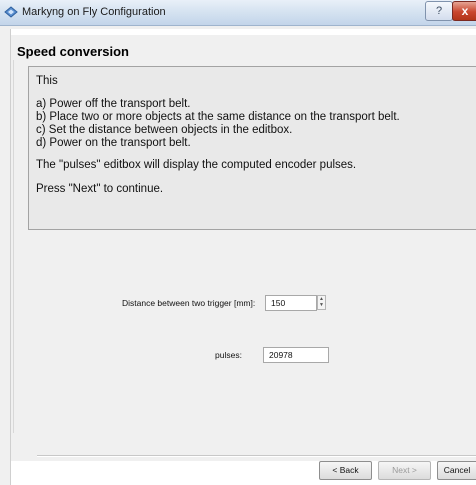 This screenshot has height=485, width=476. Describe the element at coordinates (256, 456) in the screenshot. I see `button-separator` at that location.